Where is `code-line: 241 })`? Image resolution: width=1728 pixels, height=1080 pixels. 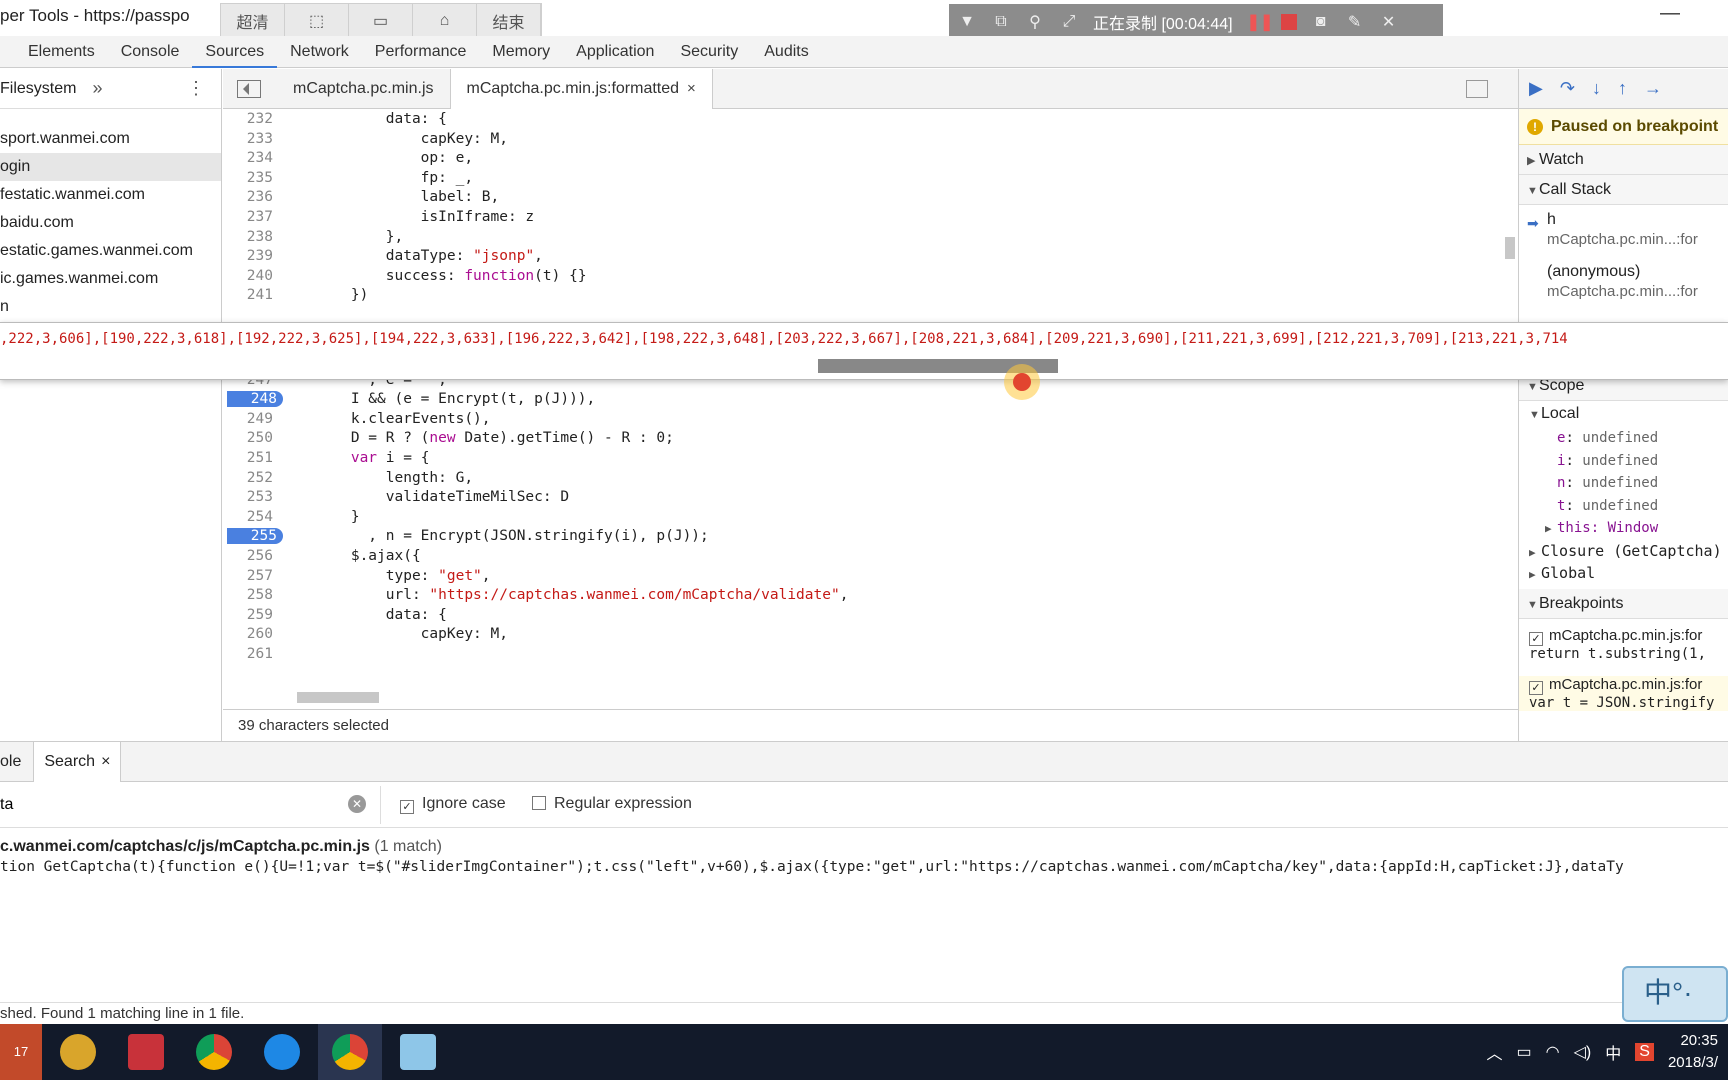 code-line: 241 }) is located at coordinates (858, 297).